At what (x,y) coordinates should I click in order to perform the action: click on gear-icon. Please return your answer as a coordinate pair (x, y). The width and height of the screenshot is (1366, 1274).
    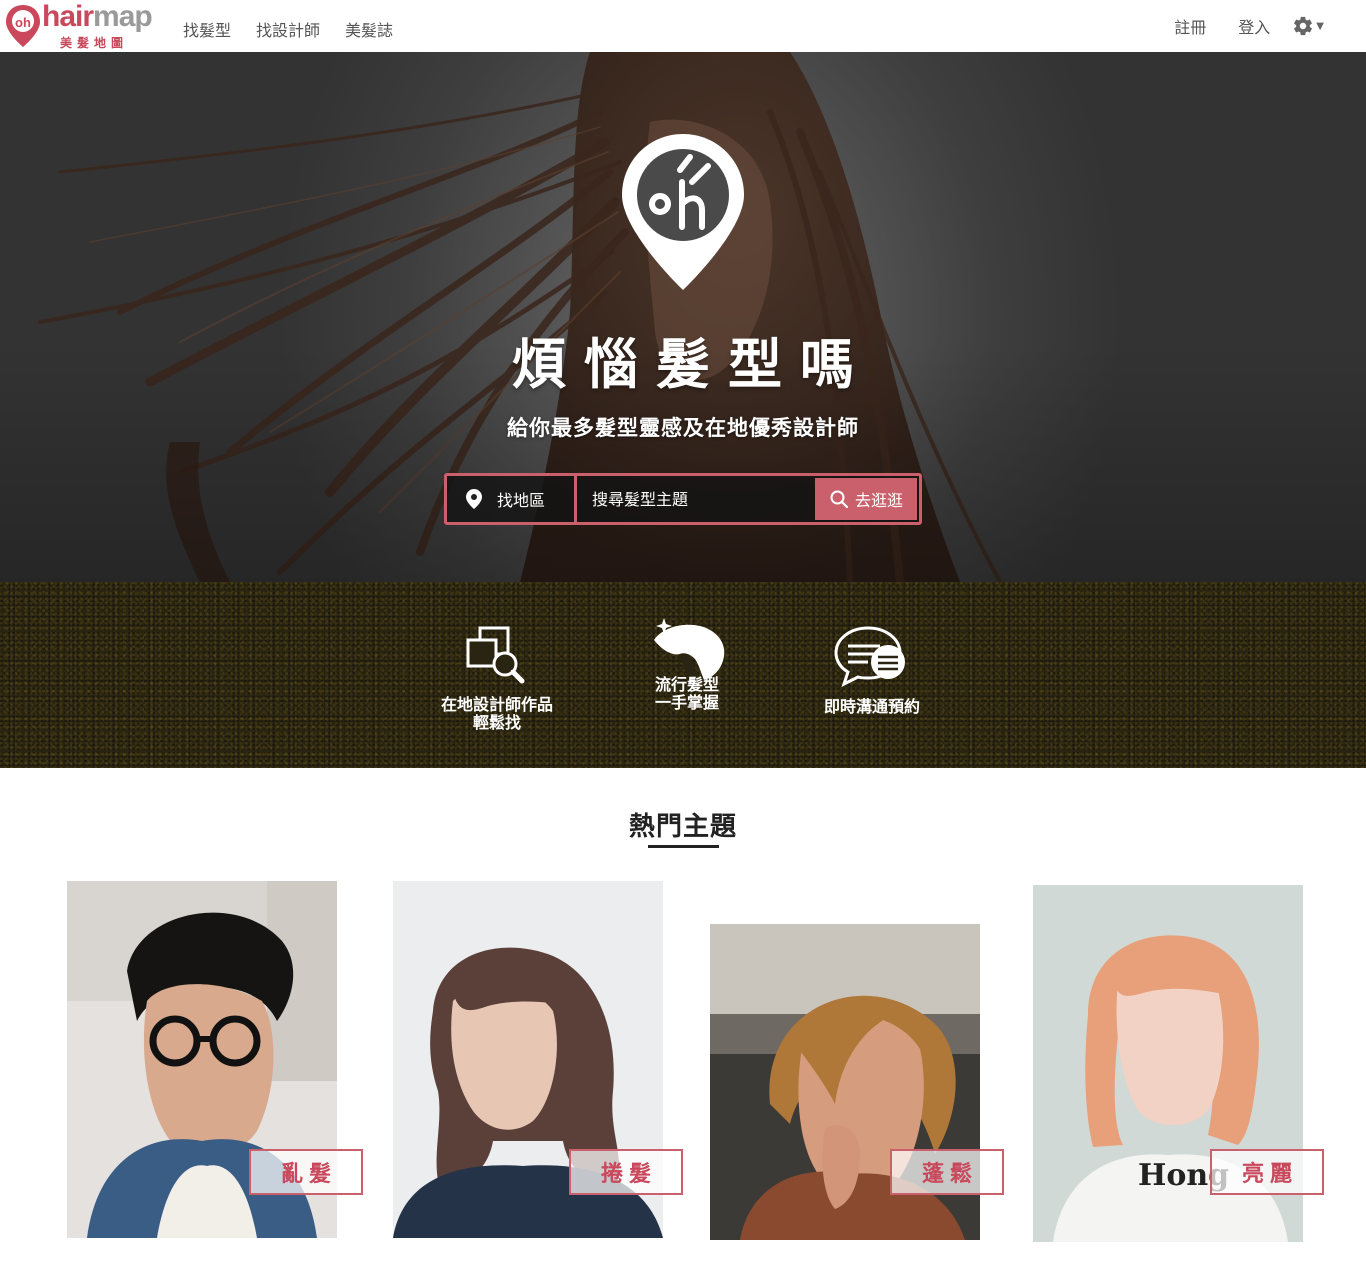
    Looking at the image, I should click on (1303, 26).